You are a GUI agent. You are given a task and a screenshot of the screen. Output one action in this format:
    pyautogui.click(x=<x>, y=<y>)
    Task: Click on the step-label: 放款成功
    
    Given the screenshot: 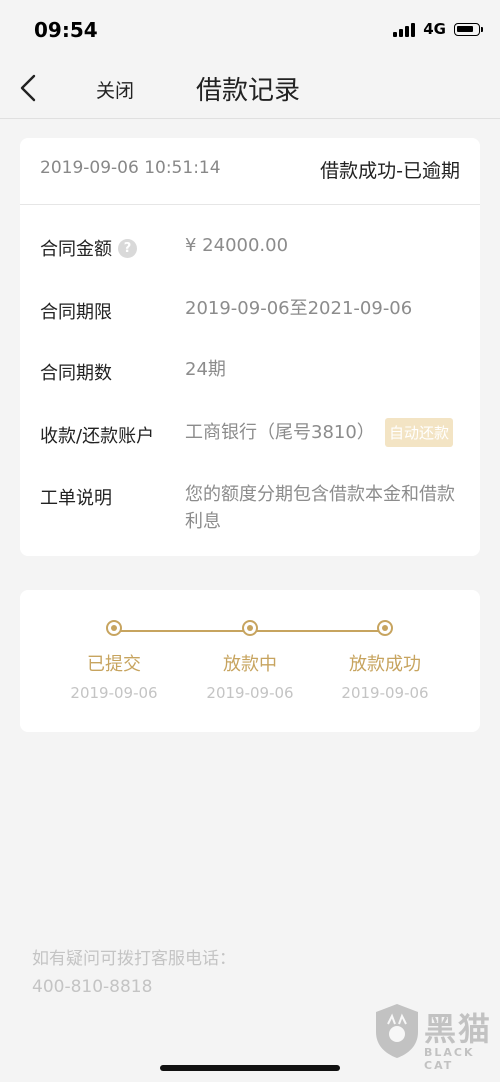 What is the action you would take?
    pyautogui.click(x=385, y=664)
    